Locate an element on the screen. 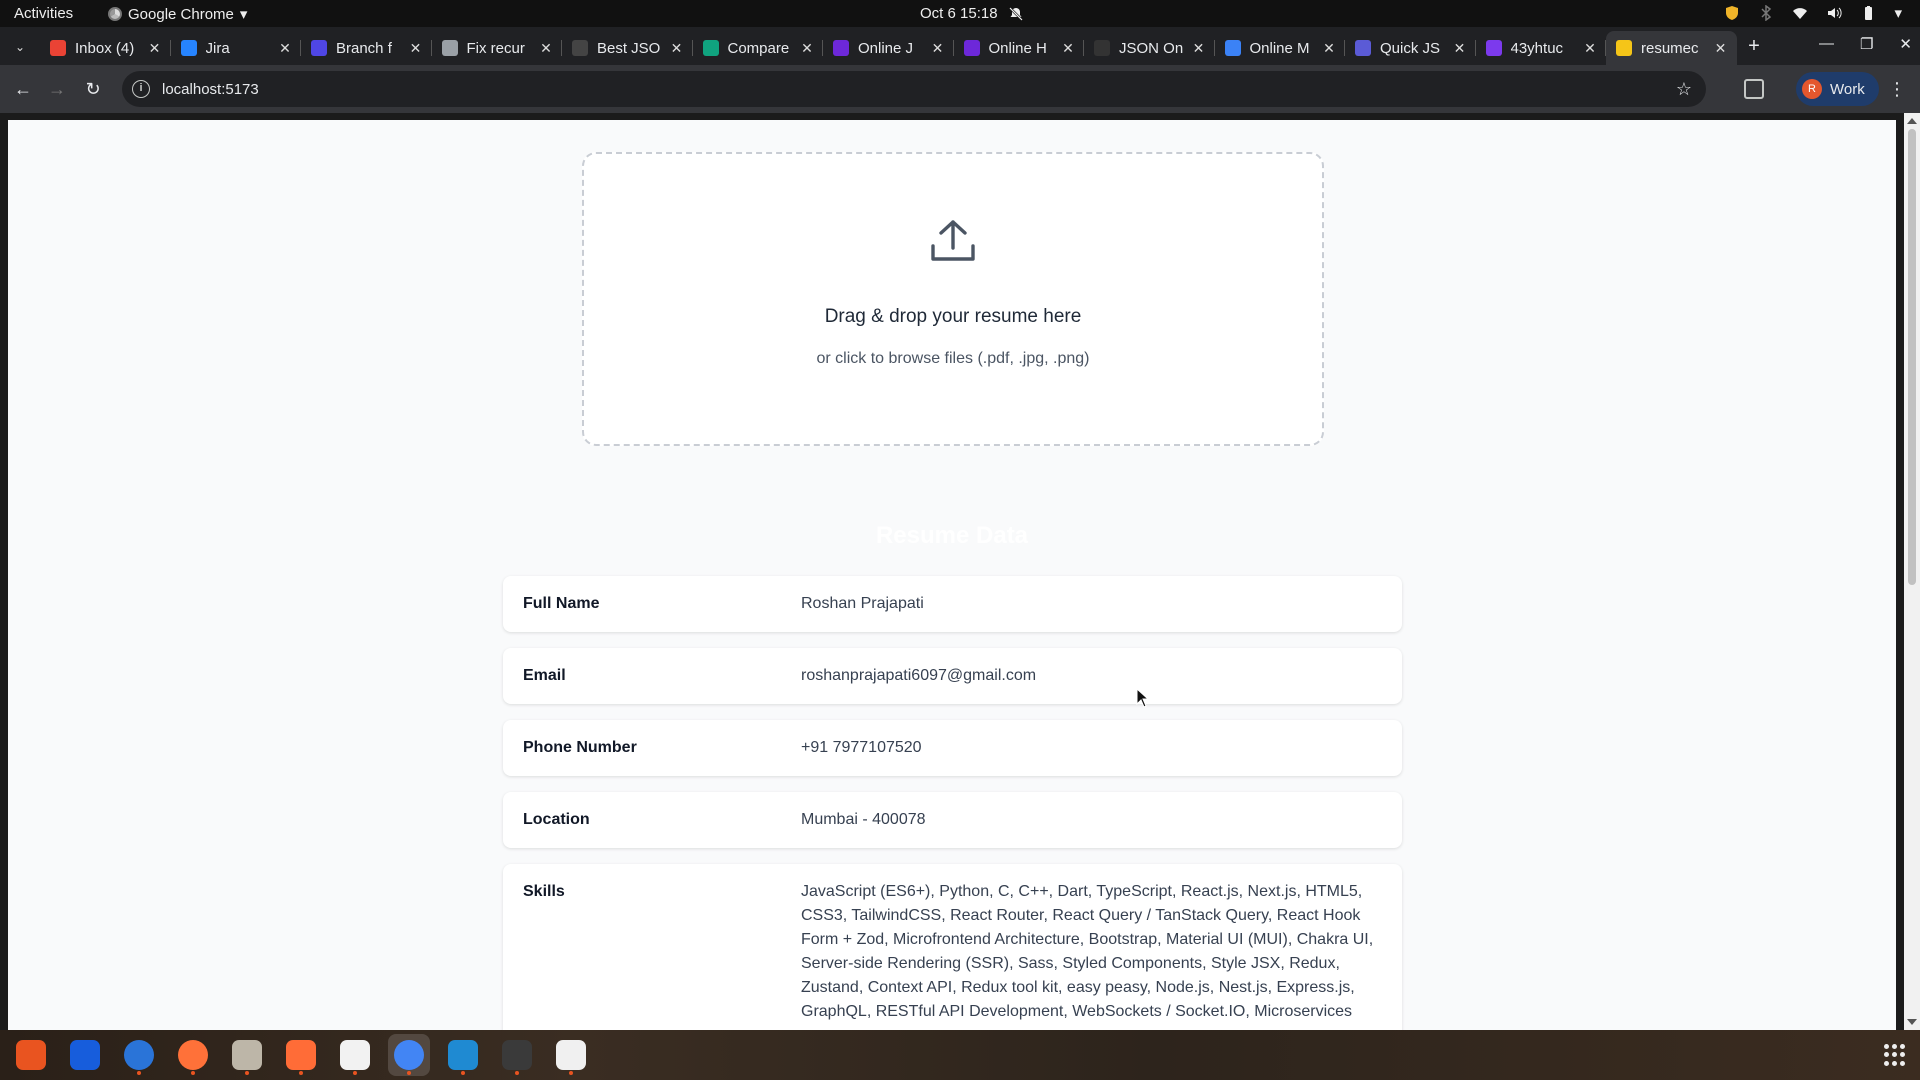 The width and height of the screenshot is (1920, 1080). profile-button: R Work is located at coordinates (1837, 89).